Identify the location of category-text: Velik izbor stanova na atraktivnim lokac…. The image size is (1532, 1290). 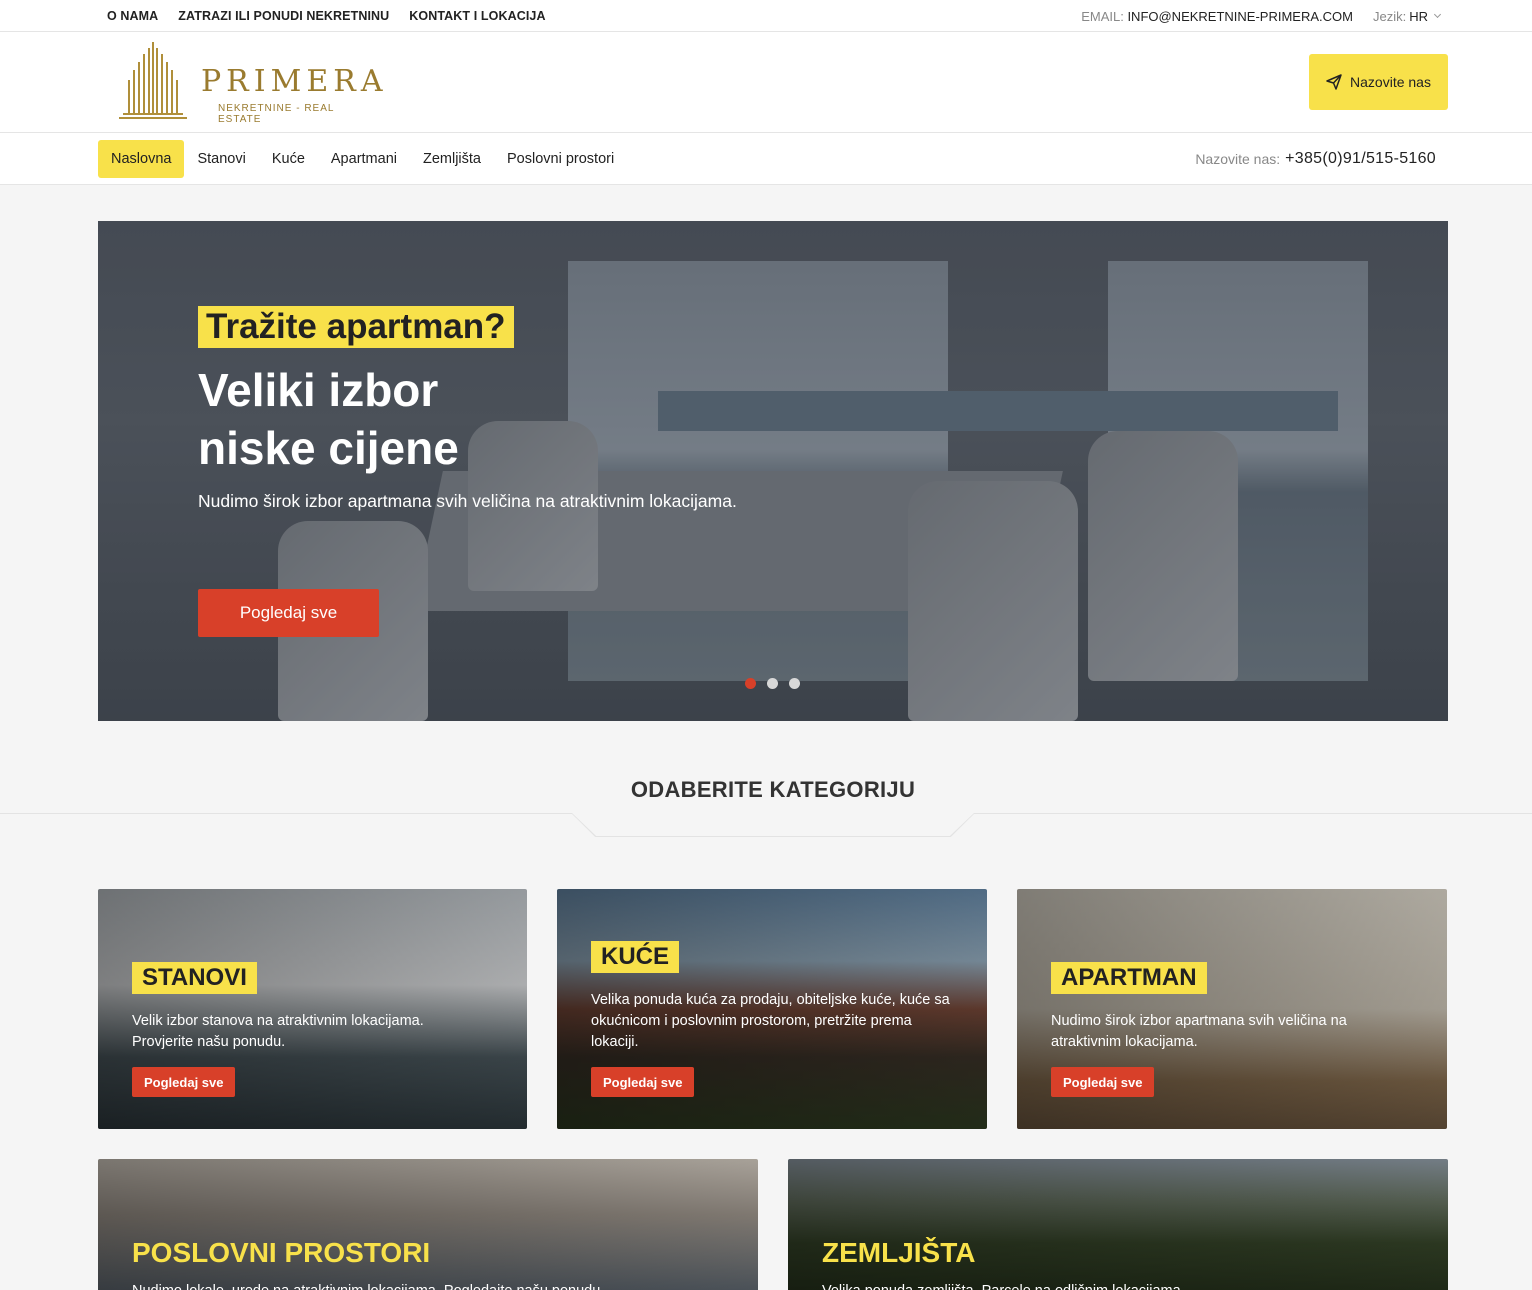
(278, 1031).